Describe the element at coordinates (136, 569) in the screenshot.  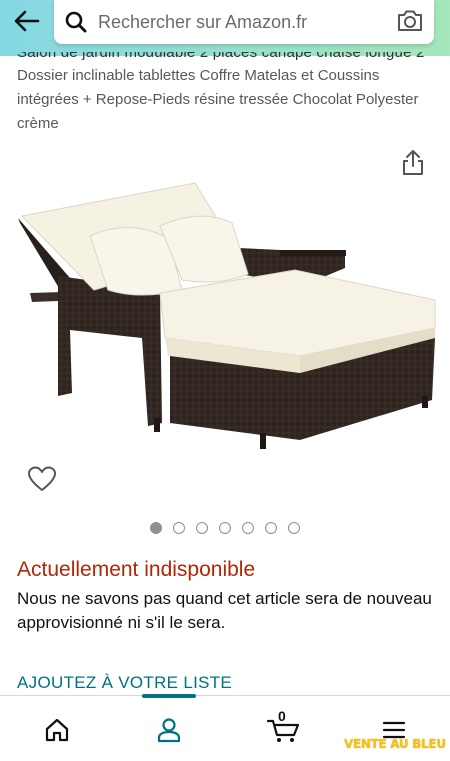
I see `availability-status: Actuellement indisponible` at that location.